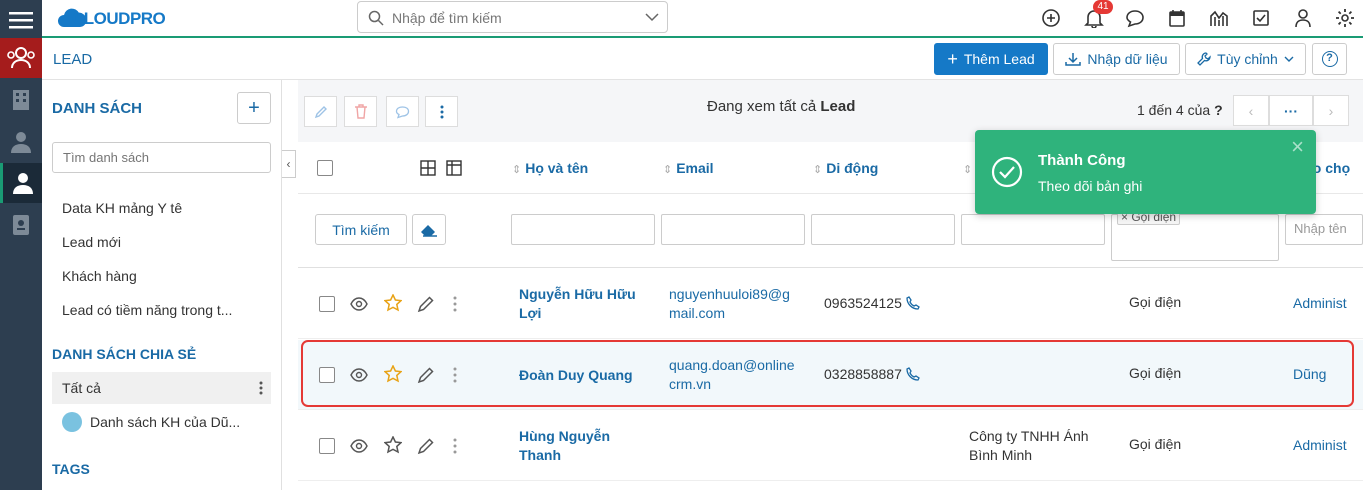 The image size is (1363, 490). Describe the element at coordinates (161, 276) in the screenshot. I see `sidebar-item: Khách hàng` at that location.